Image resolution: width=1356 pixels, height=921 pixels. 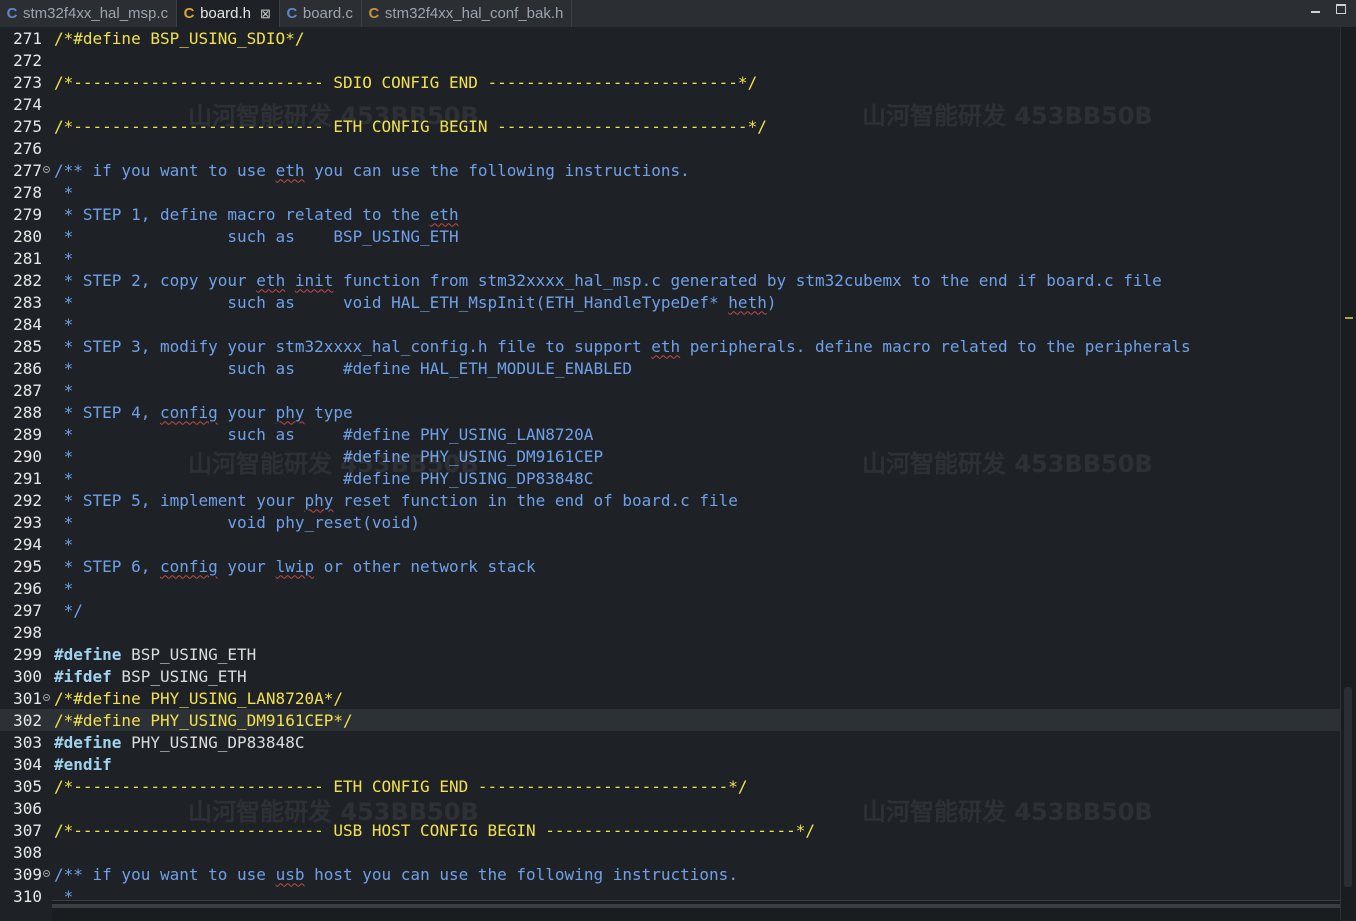 What do you see at coordinates (27, 390) in the screenshot?
I see `line-number: 287` at bounding box center [27, 390].